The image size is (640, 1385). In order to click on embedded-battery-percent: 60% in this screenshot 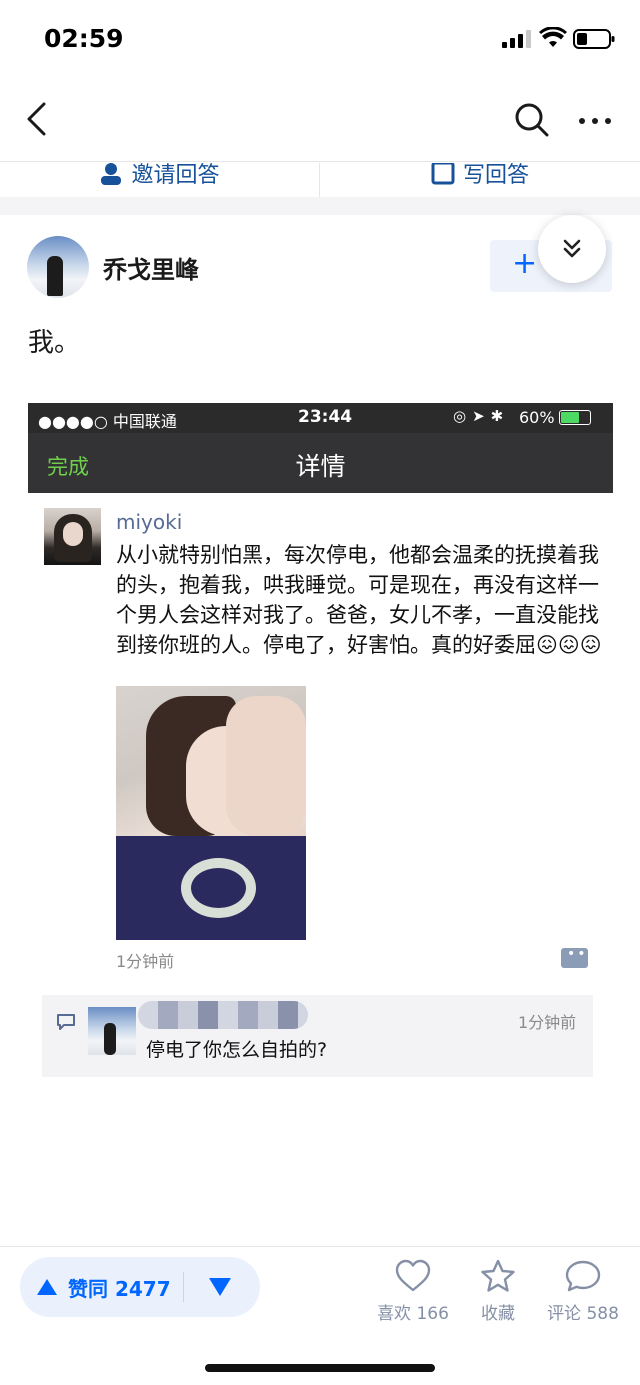, I will do `click(537, 417)`.